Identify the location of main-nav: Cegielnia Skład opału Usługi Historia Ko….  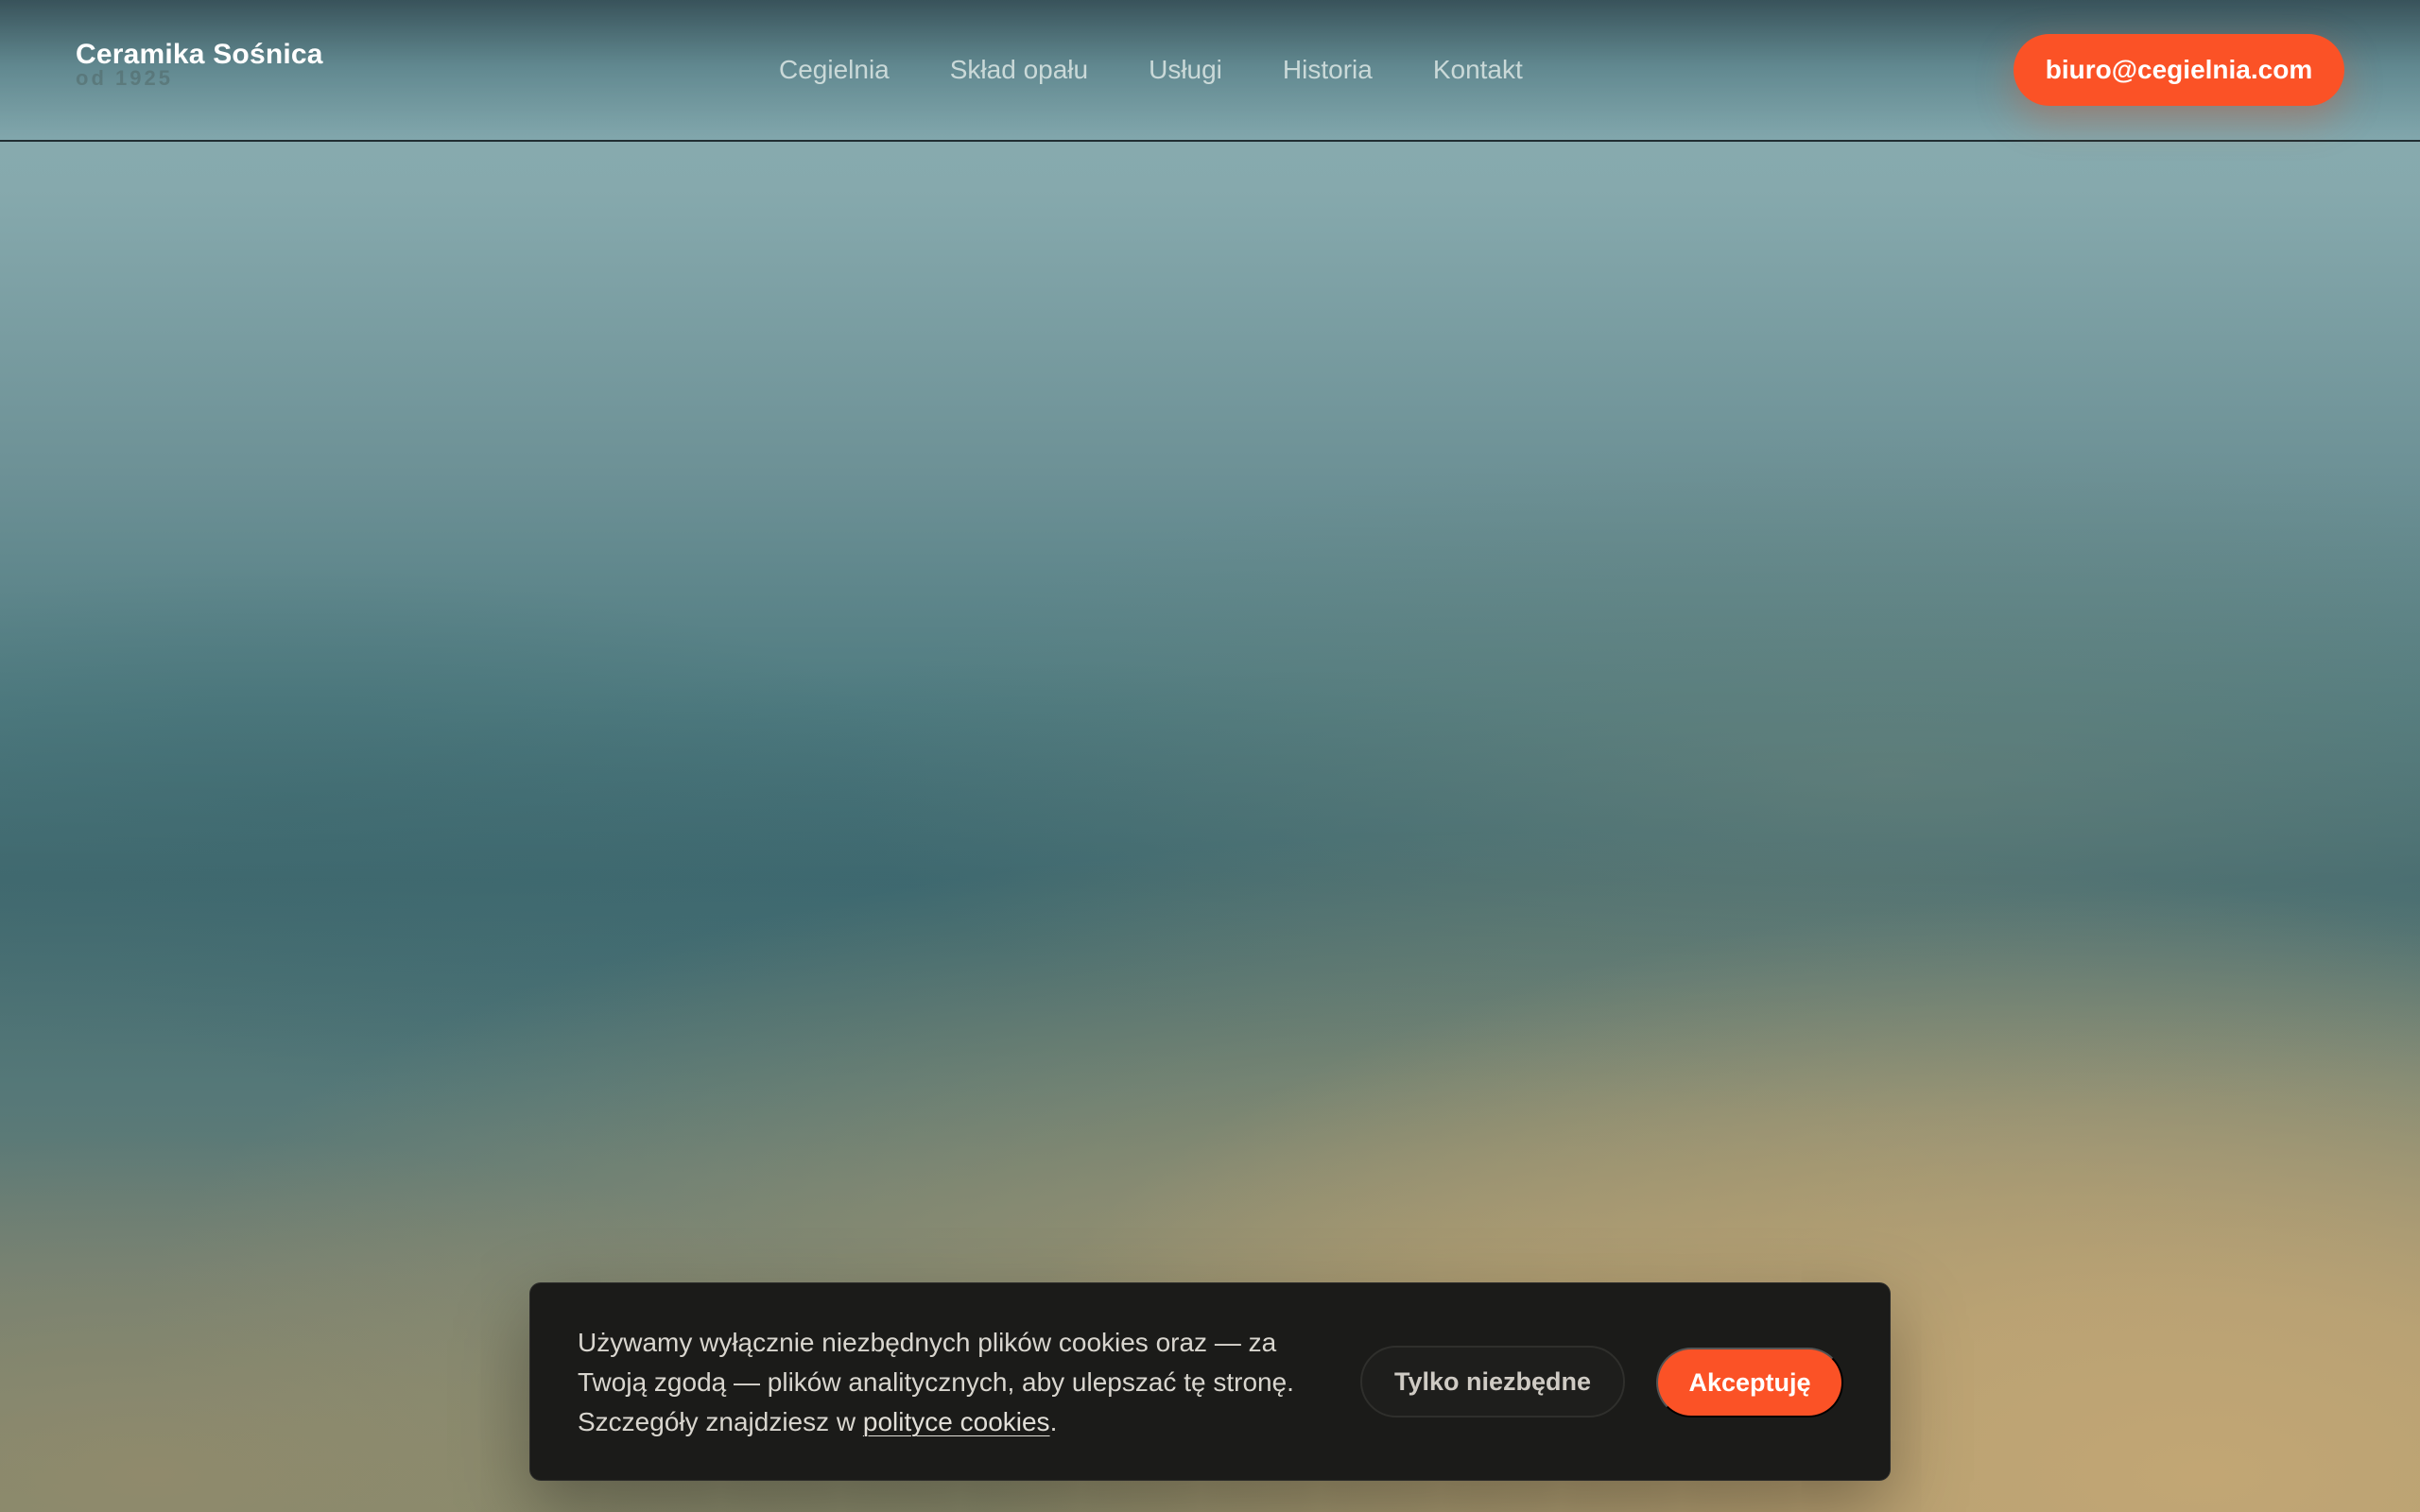
(1151, 70).